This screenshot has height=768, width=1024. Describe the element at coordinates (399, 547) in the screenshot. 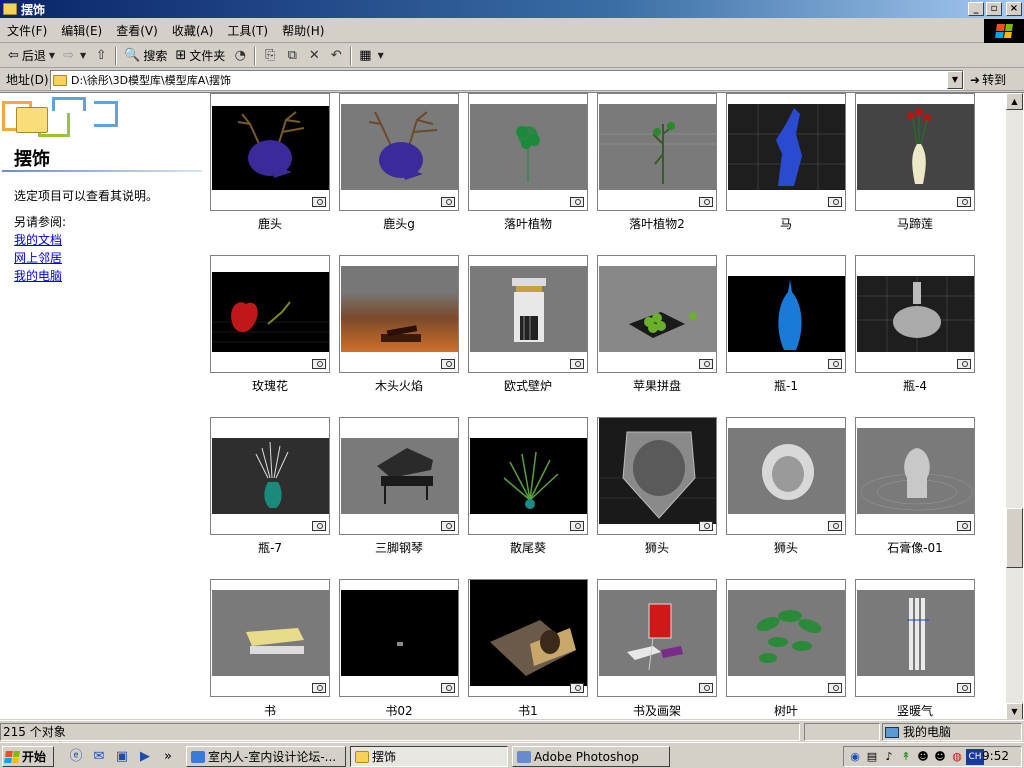

I see `item-label: 三脚钢琴` at that location.